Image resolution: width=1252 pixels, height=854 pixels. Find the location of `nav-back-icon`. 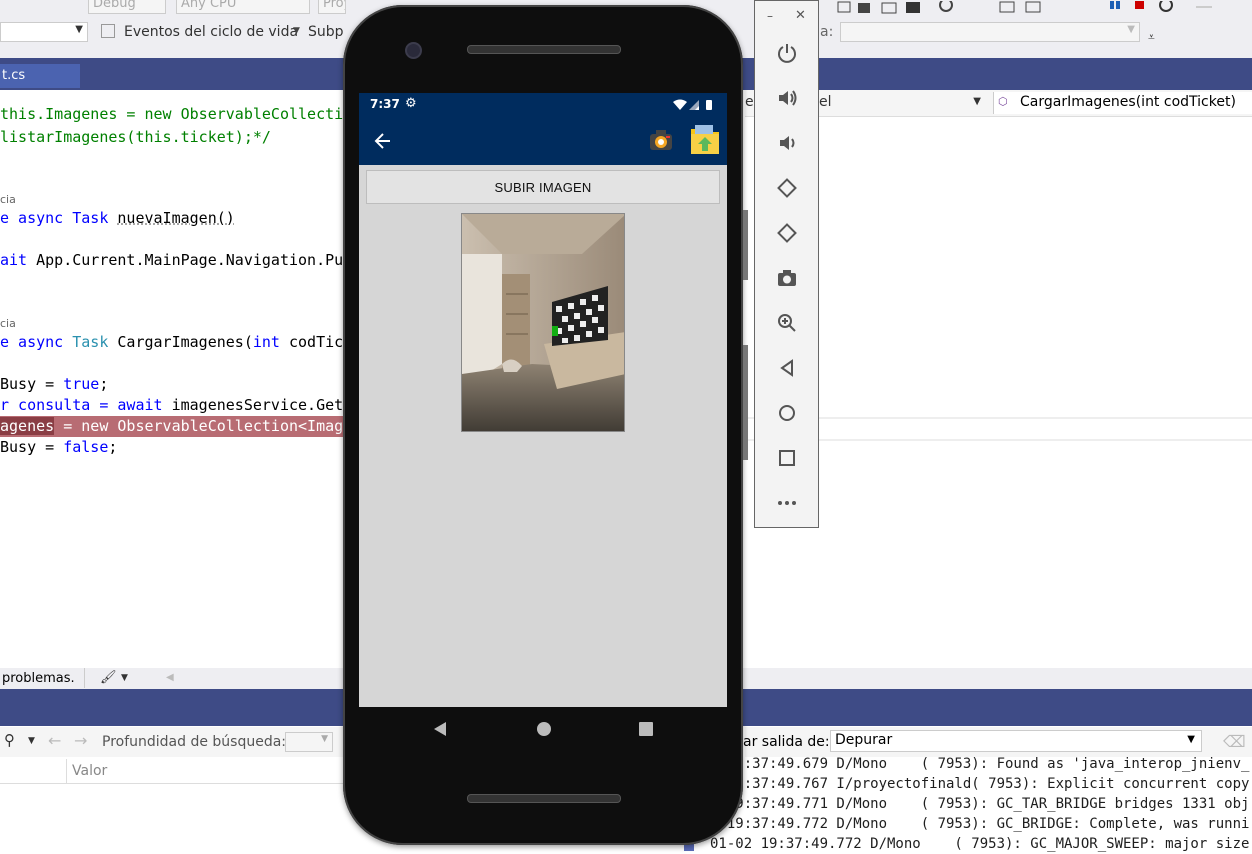

nav-back-icon is located at coordinates (440, 729).